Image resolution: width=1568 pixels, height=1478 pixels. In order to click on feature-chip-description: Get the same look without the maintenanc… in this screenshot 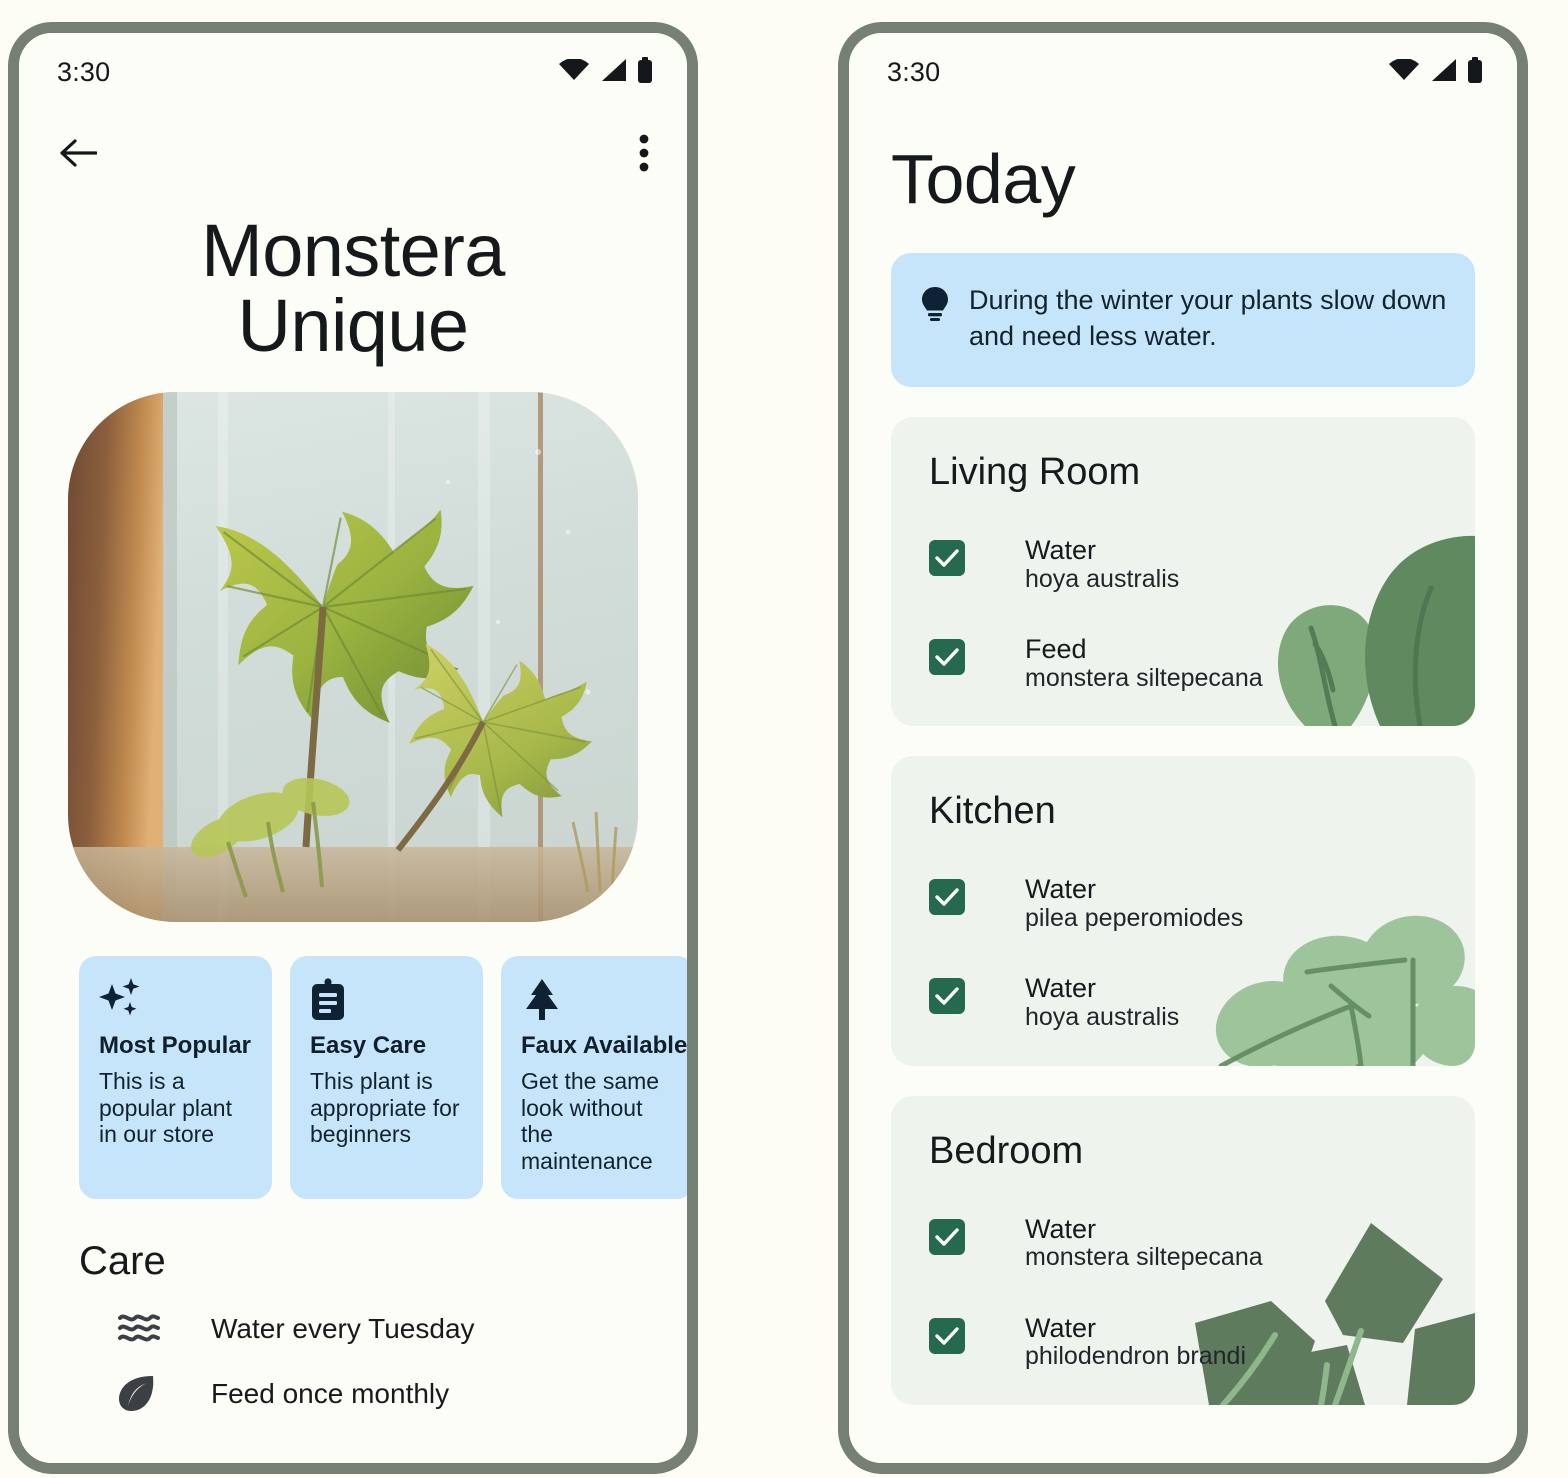, I will do `click(590, 1120)`.